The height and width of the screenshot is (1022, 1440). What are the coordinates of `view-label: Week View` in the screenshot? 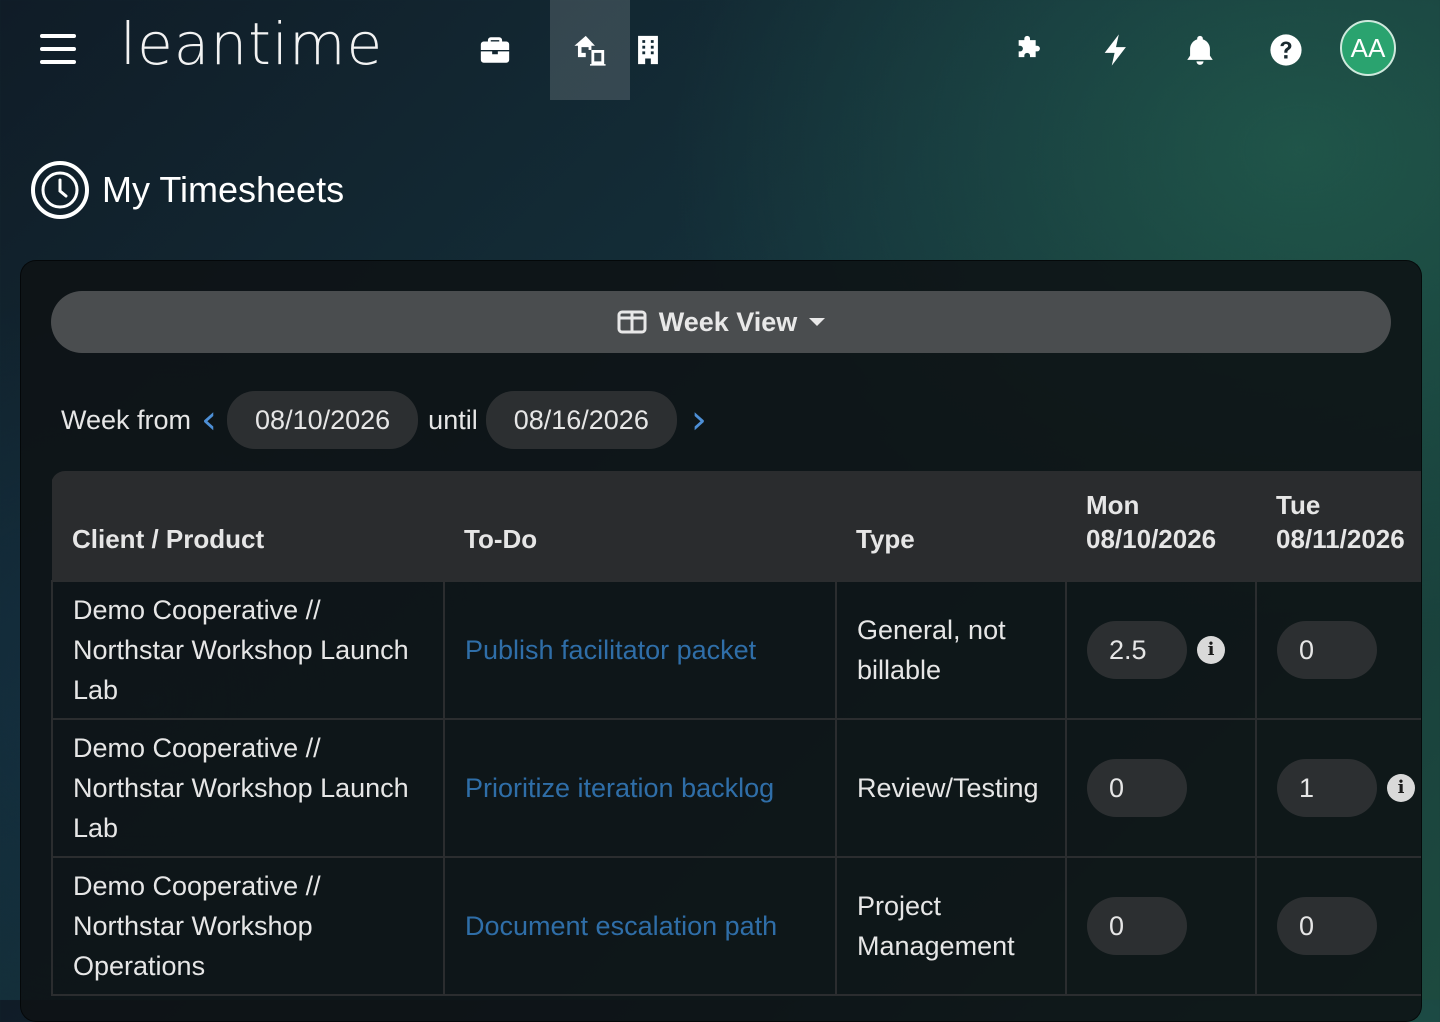 It's located at (728, 321).